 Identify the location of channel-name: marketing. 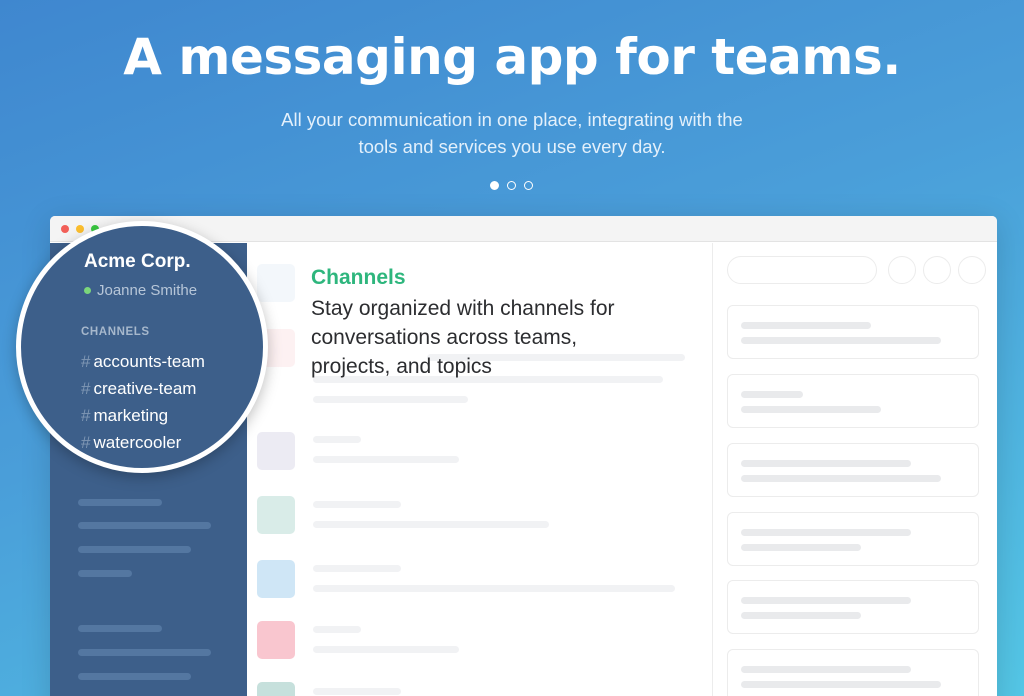
(131, 415).